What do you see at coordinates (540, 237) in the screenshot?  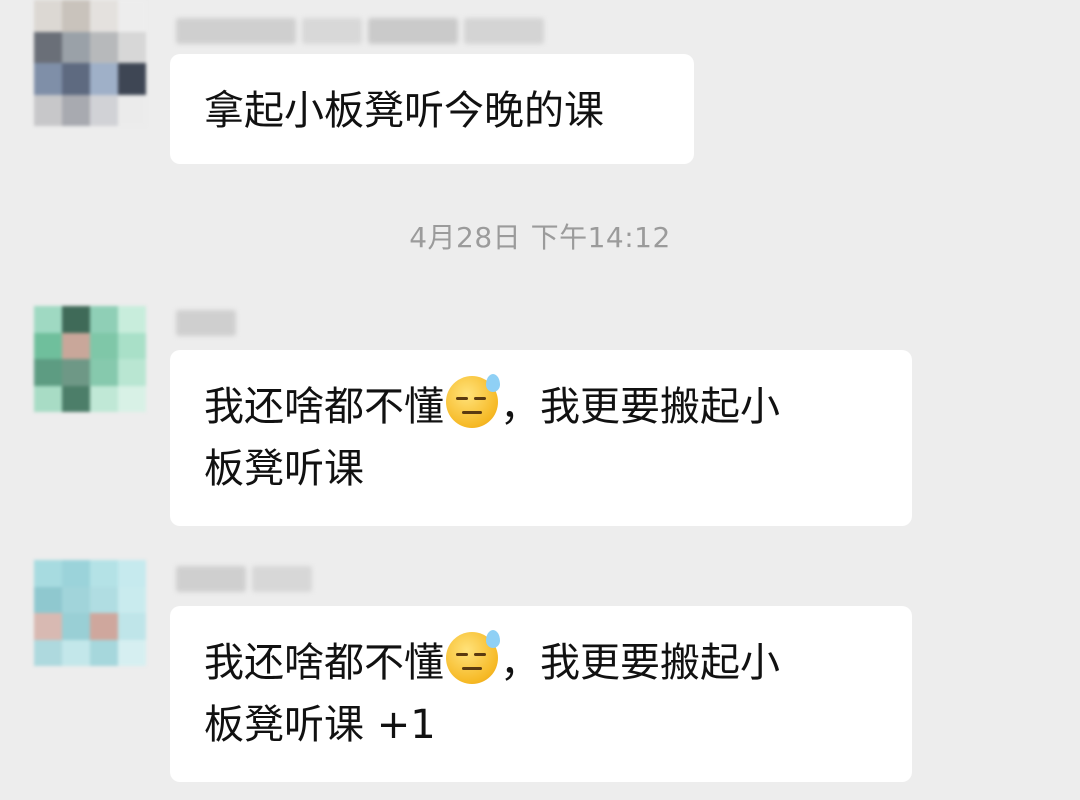 I see `timestamp: 4月28日 下午14:12` at bounding box center [540, 237].